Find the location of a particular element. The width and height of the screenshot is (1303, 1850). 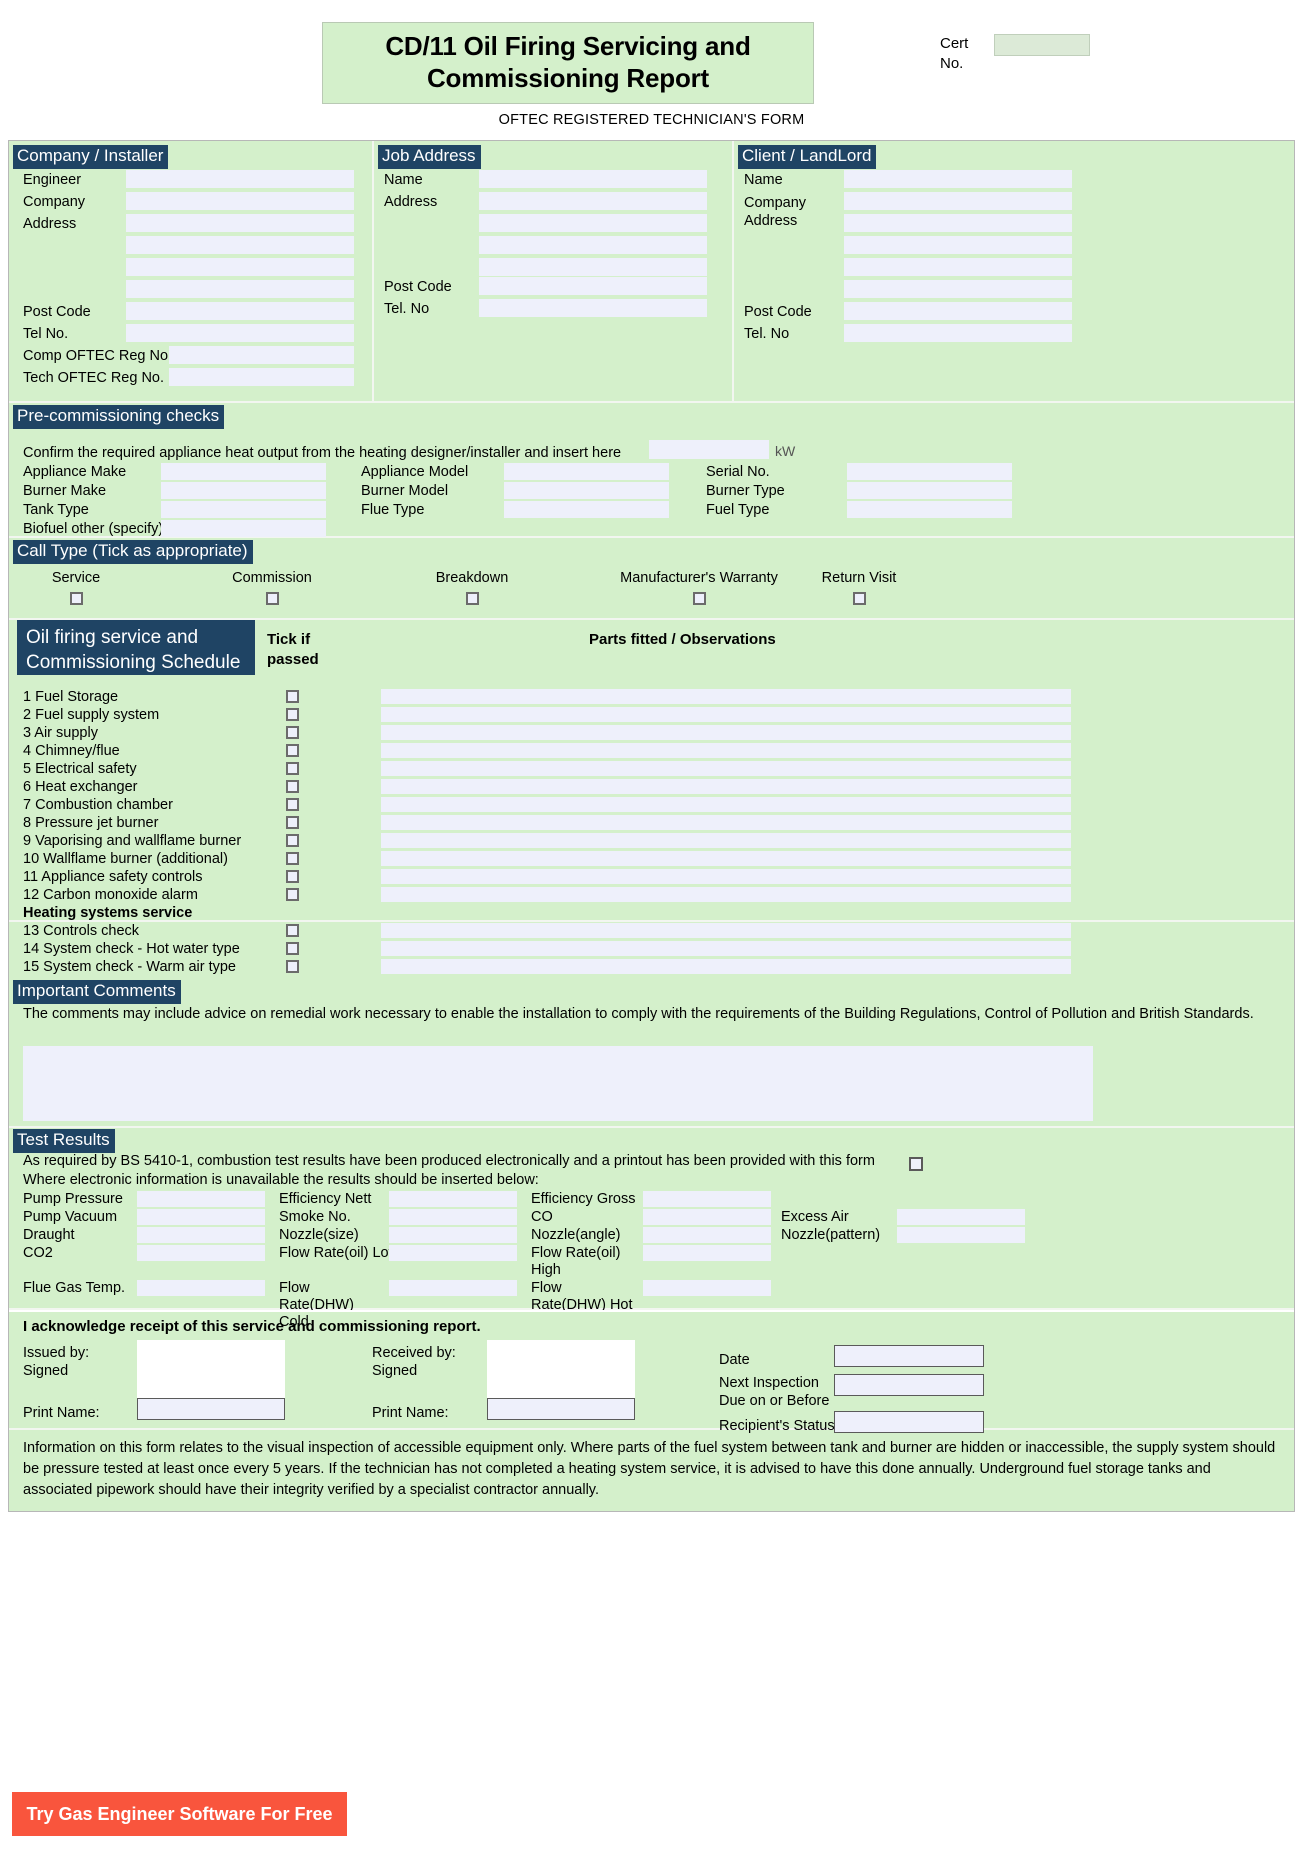

input-burner-make is located at coordinates (243, 490).